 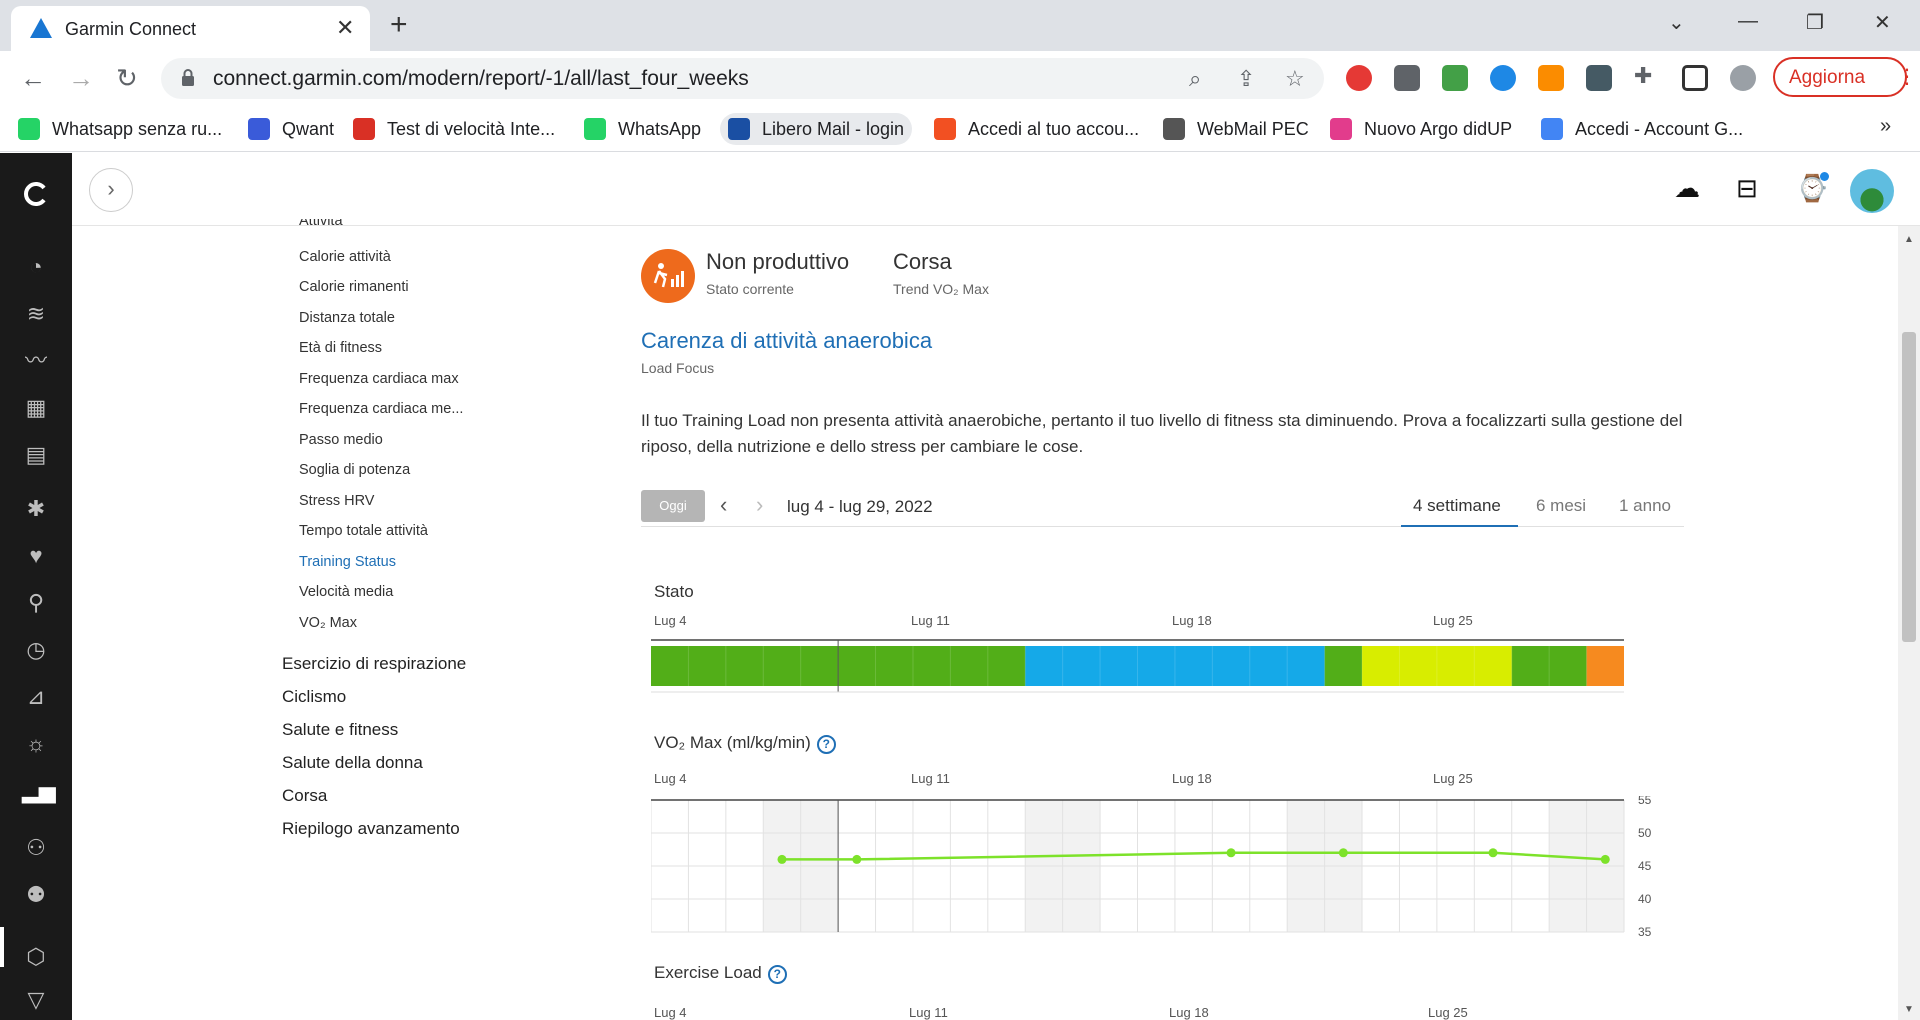 What do you see at coordinates (1909, 1009) in the screenshot?
I see `scroll-down-icon: ▼` at bounding box center [1909, 1009].